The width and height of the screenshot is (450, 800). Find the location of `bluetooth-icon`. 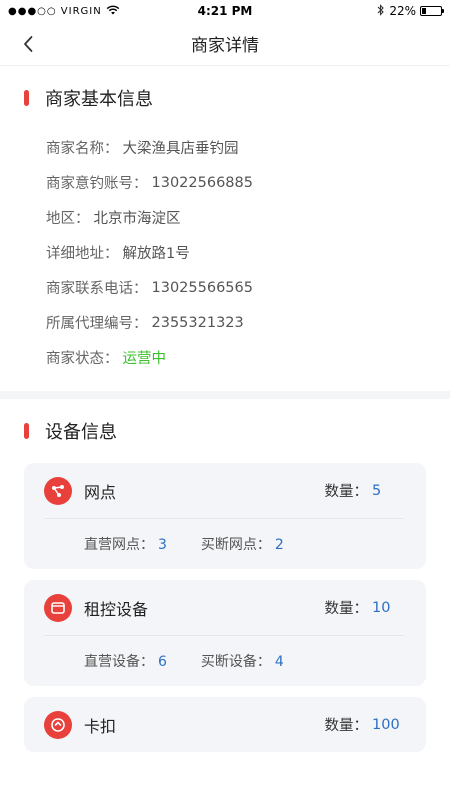

bluetooth-icon is located at coordinates (381, 11).